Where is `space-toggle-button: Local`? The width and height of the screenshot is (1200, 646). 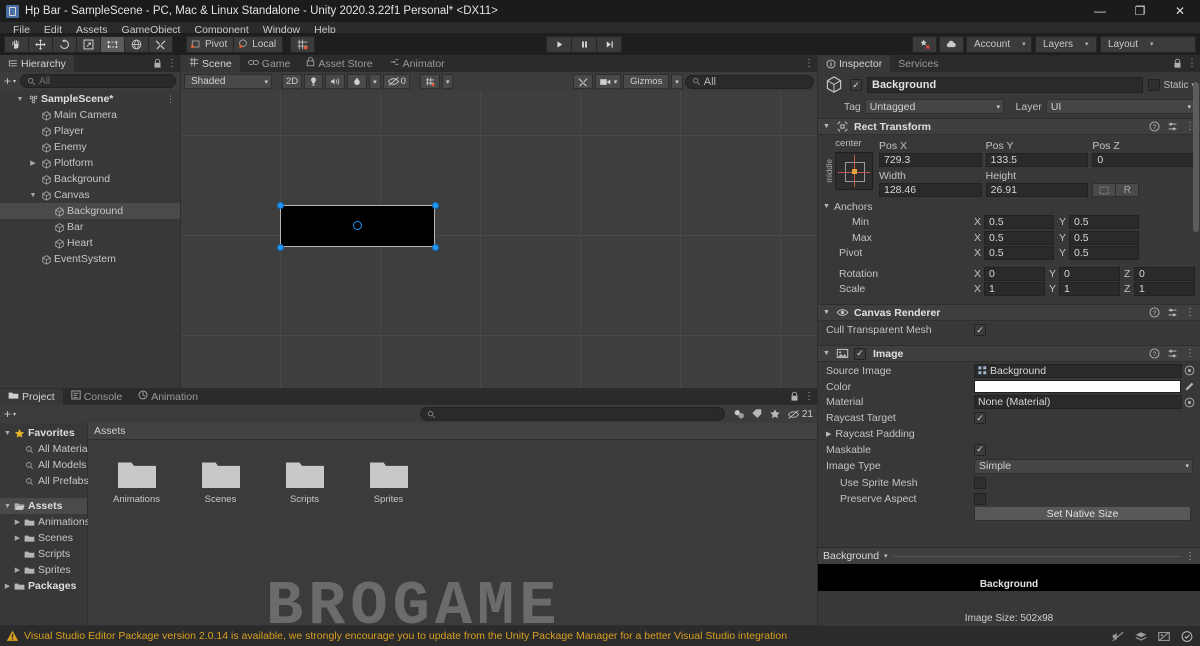 space-toggle-button: Local is located at coordinates (258, 44).